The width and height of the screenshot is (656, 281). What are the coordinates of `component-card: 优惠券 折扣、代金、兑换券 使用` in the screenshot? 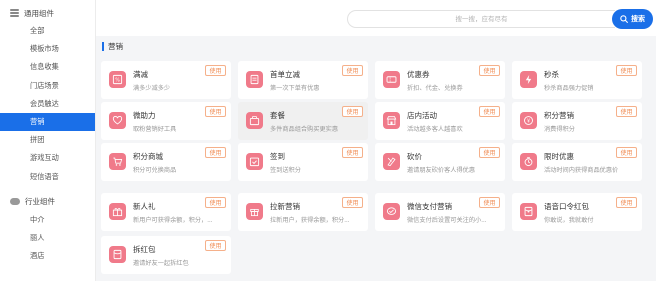 It's located at (440, 80).